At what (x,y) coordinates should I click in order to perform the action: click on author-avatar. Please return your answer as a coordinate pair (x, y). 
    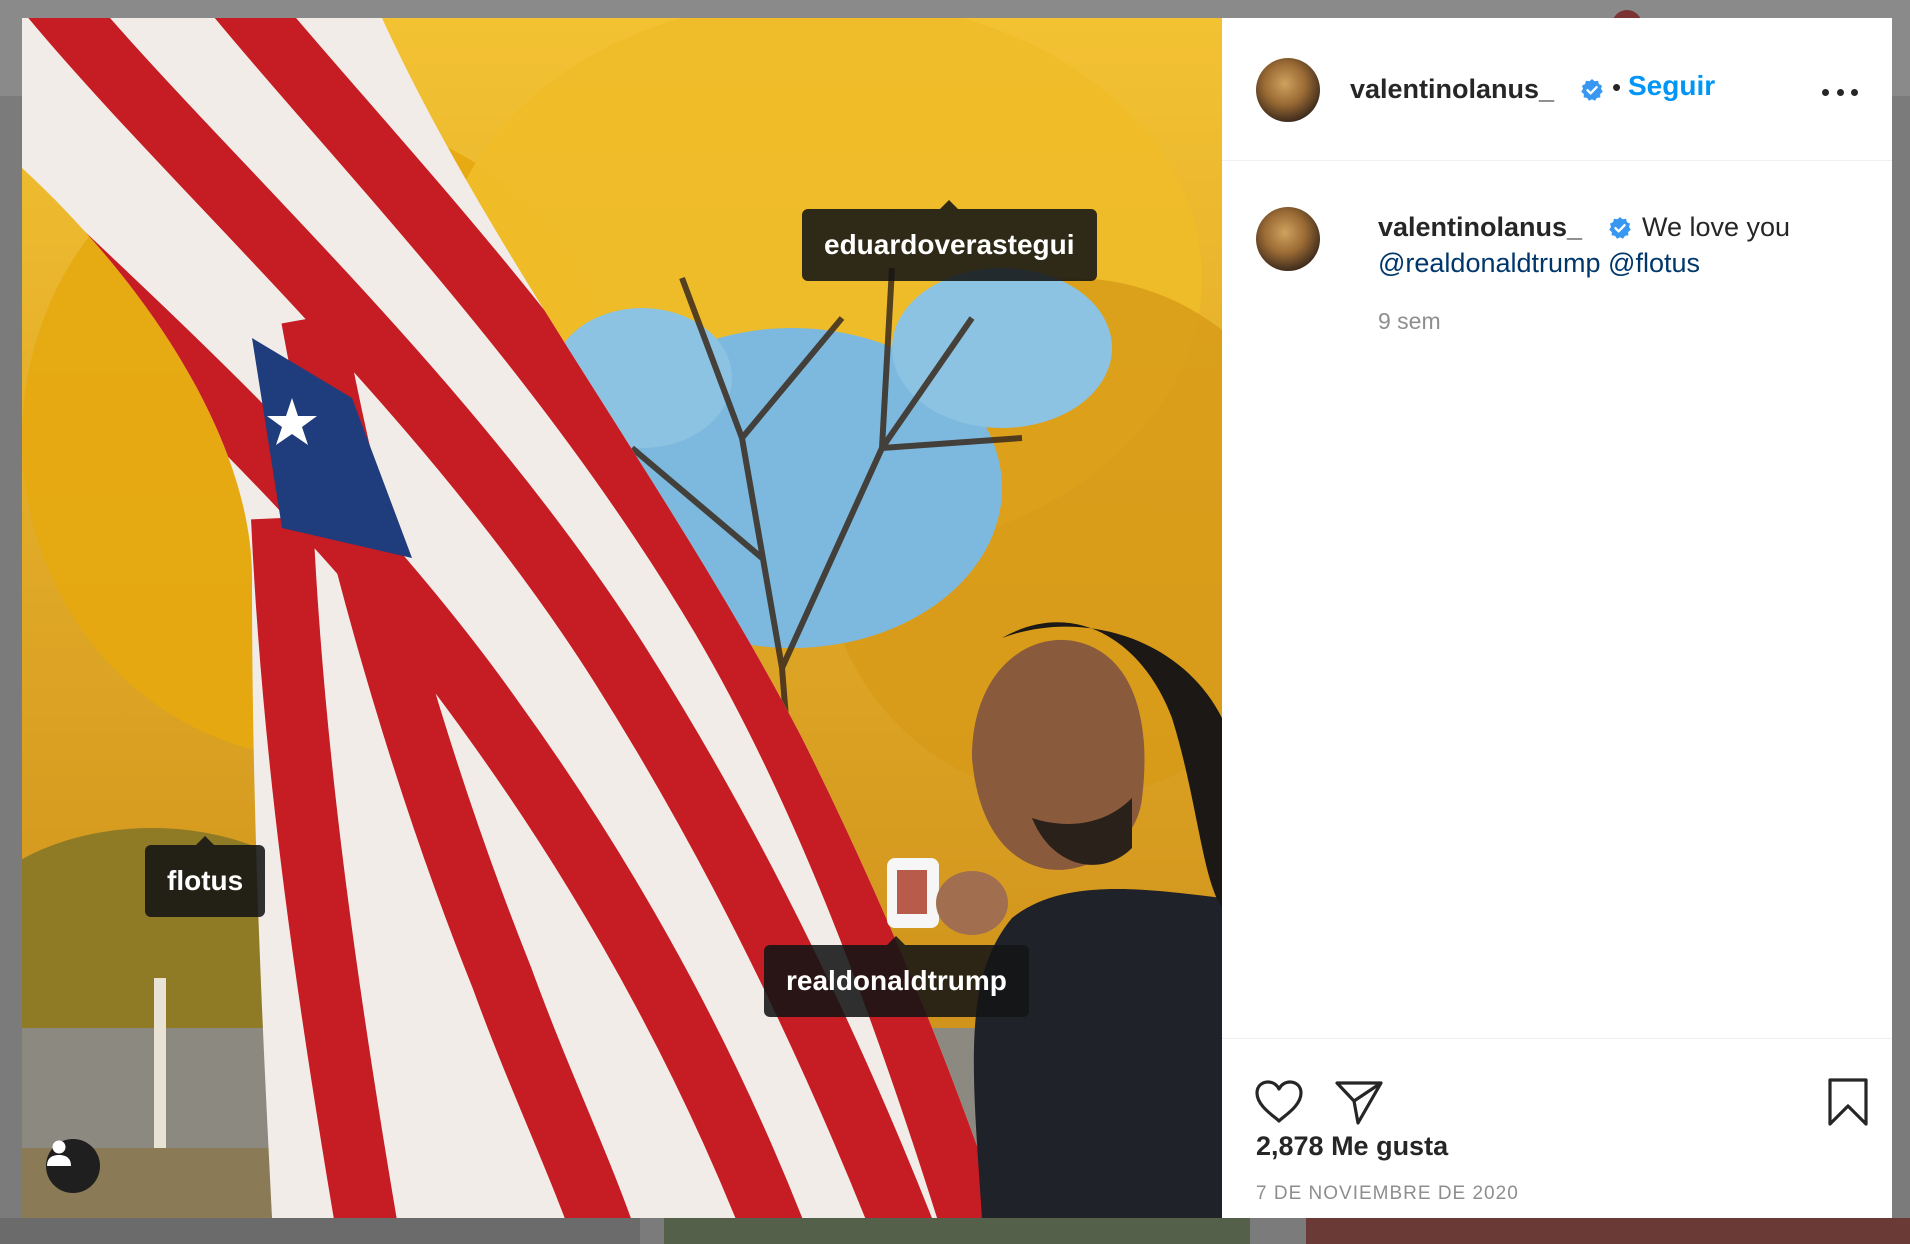
    Looking at the image, I should click on (1288, 90).